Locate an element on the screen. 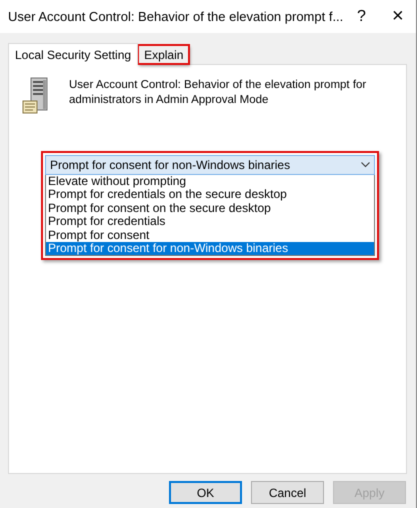 The width and height of the screenshot is (417, 508). dropdown-option: Prompt for consent on the secure desktop is located at coordinates (210, 209).